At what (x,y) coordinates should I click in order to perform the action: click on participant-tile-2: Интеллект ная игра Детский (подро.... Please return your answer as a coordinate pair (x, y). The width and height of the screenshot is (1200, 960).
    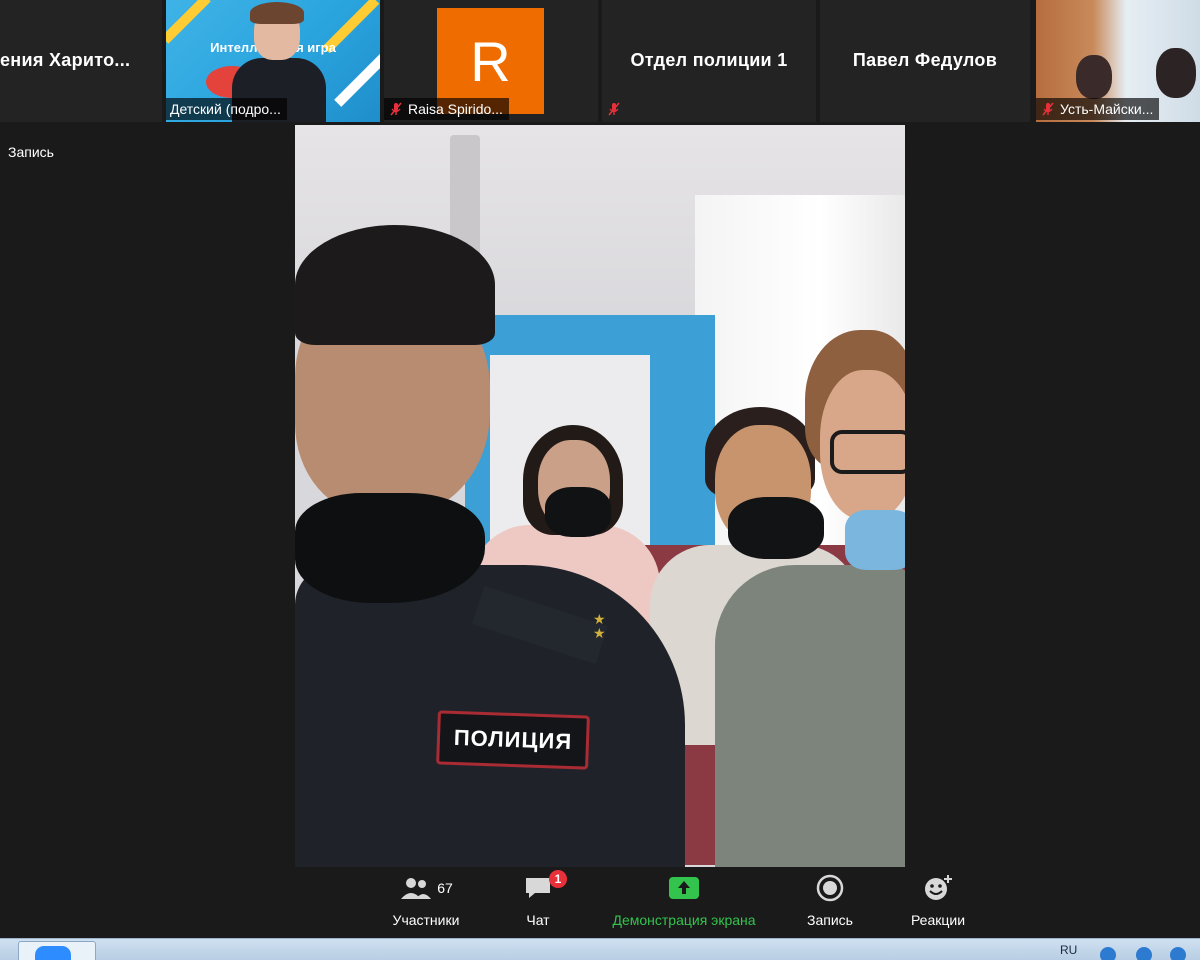
    Looking at the image, I should click on (273, 61).